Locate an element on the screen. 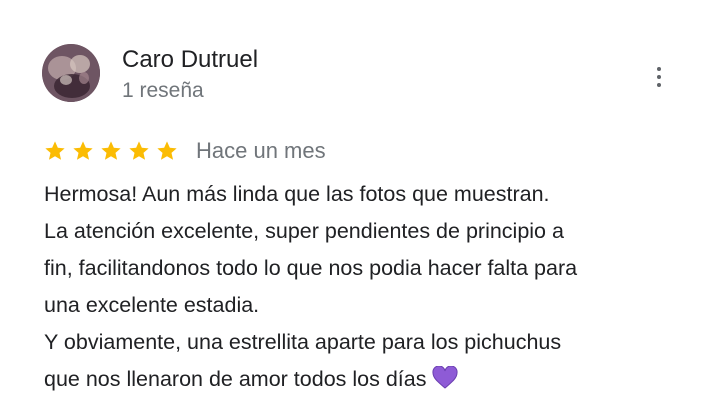 The image size is (720, 420). avatar is located at coordinates (71, 73).